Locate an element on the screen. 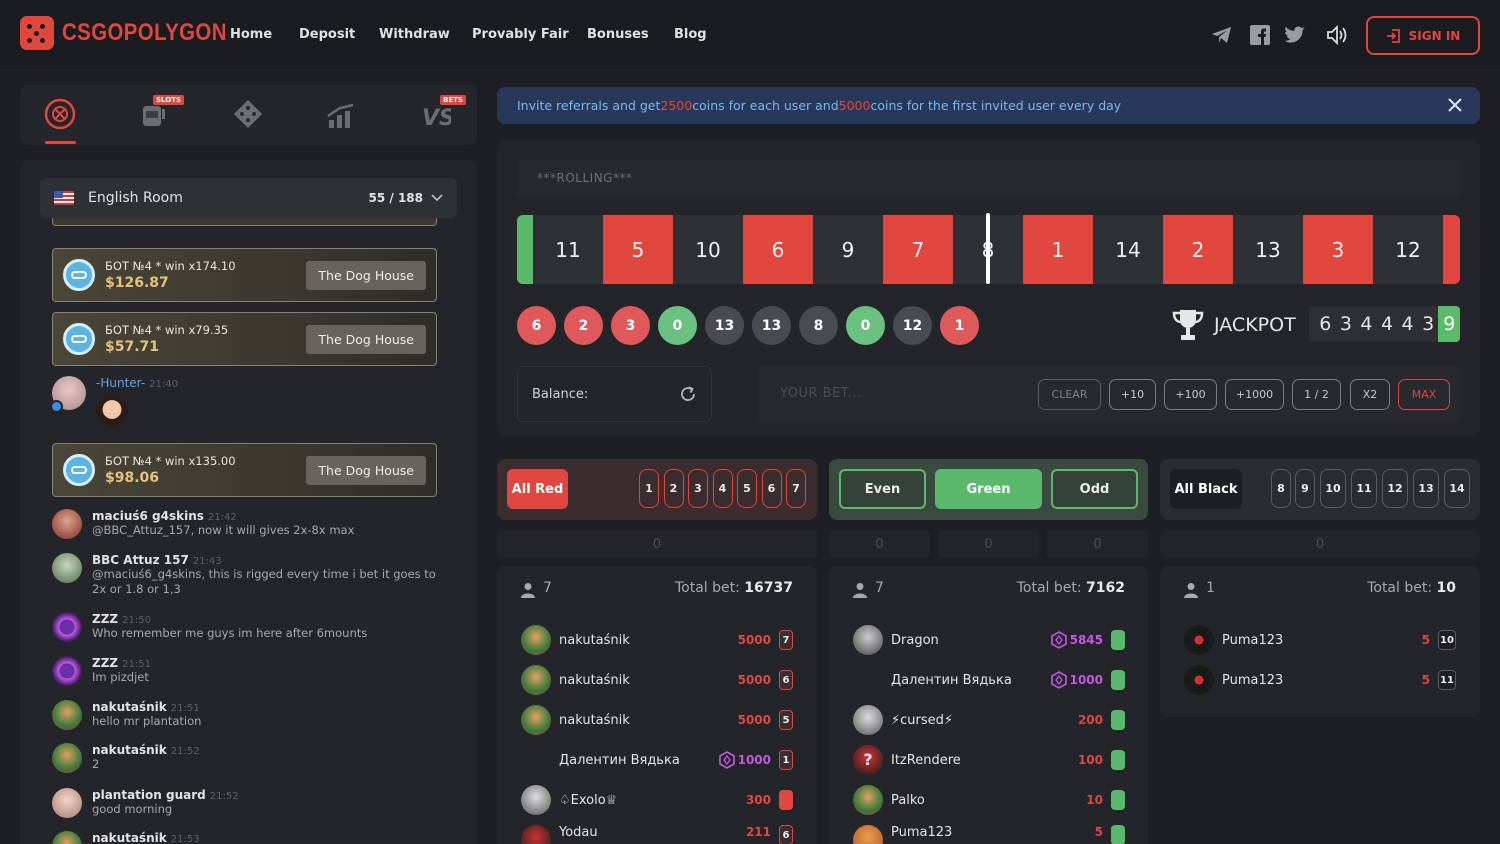 Image resolution: width=1500 pixels, height=844 pixels. player-name: ♤Exolo♕ is located at coordinates (652, 800).